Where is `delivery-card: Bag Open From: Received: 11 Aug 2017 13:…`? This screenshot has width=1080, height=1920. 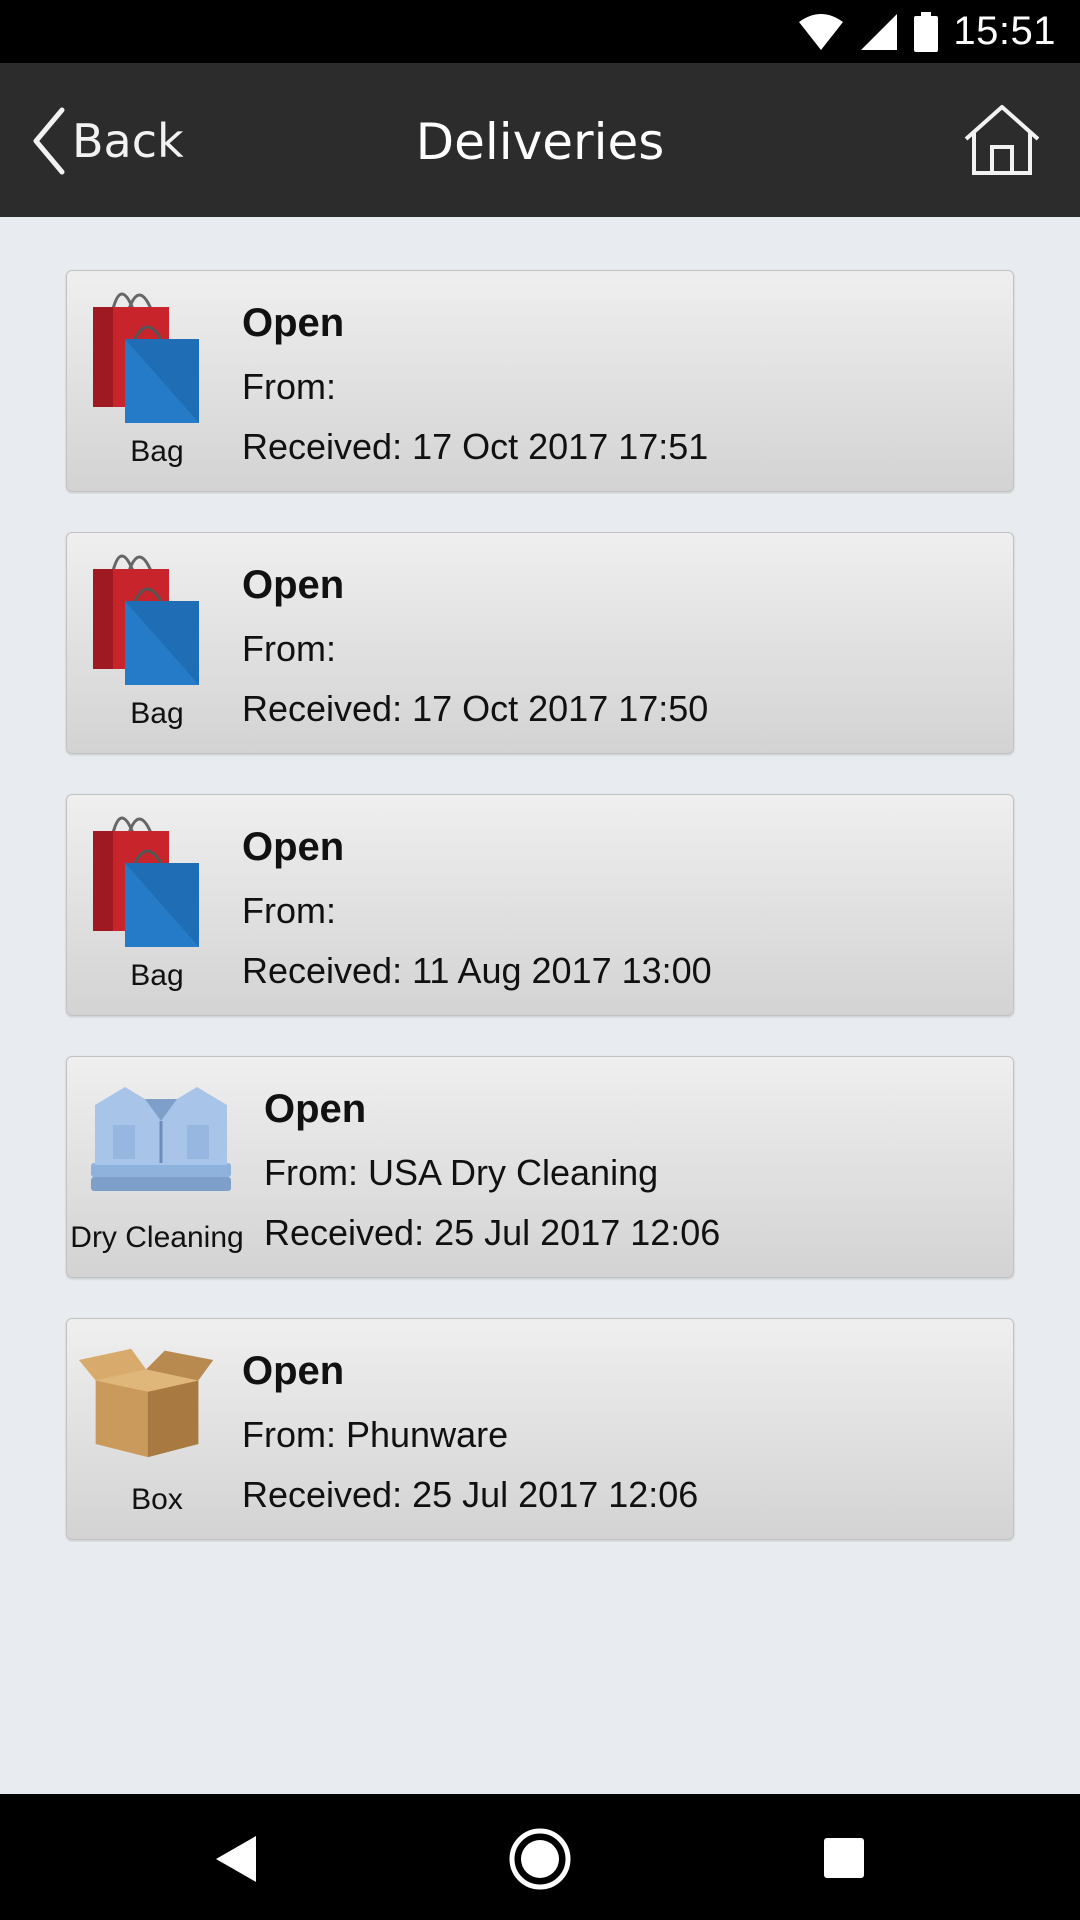
delivery-card: Bag Open From: Received: 11 Aug 2017 13:… is located at coordinates (540, 905).